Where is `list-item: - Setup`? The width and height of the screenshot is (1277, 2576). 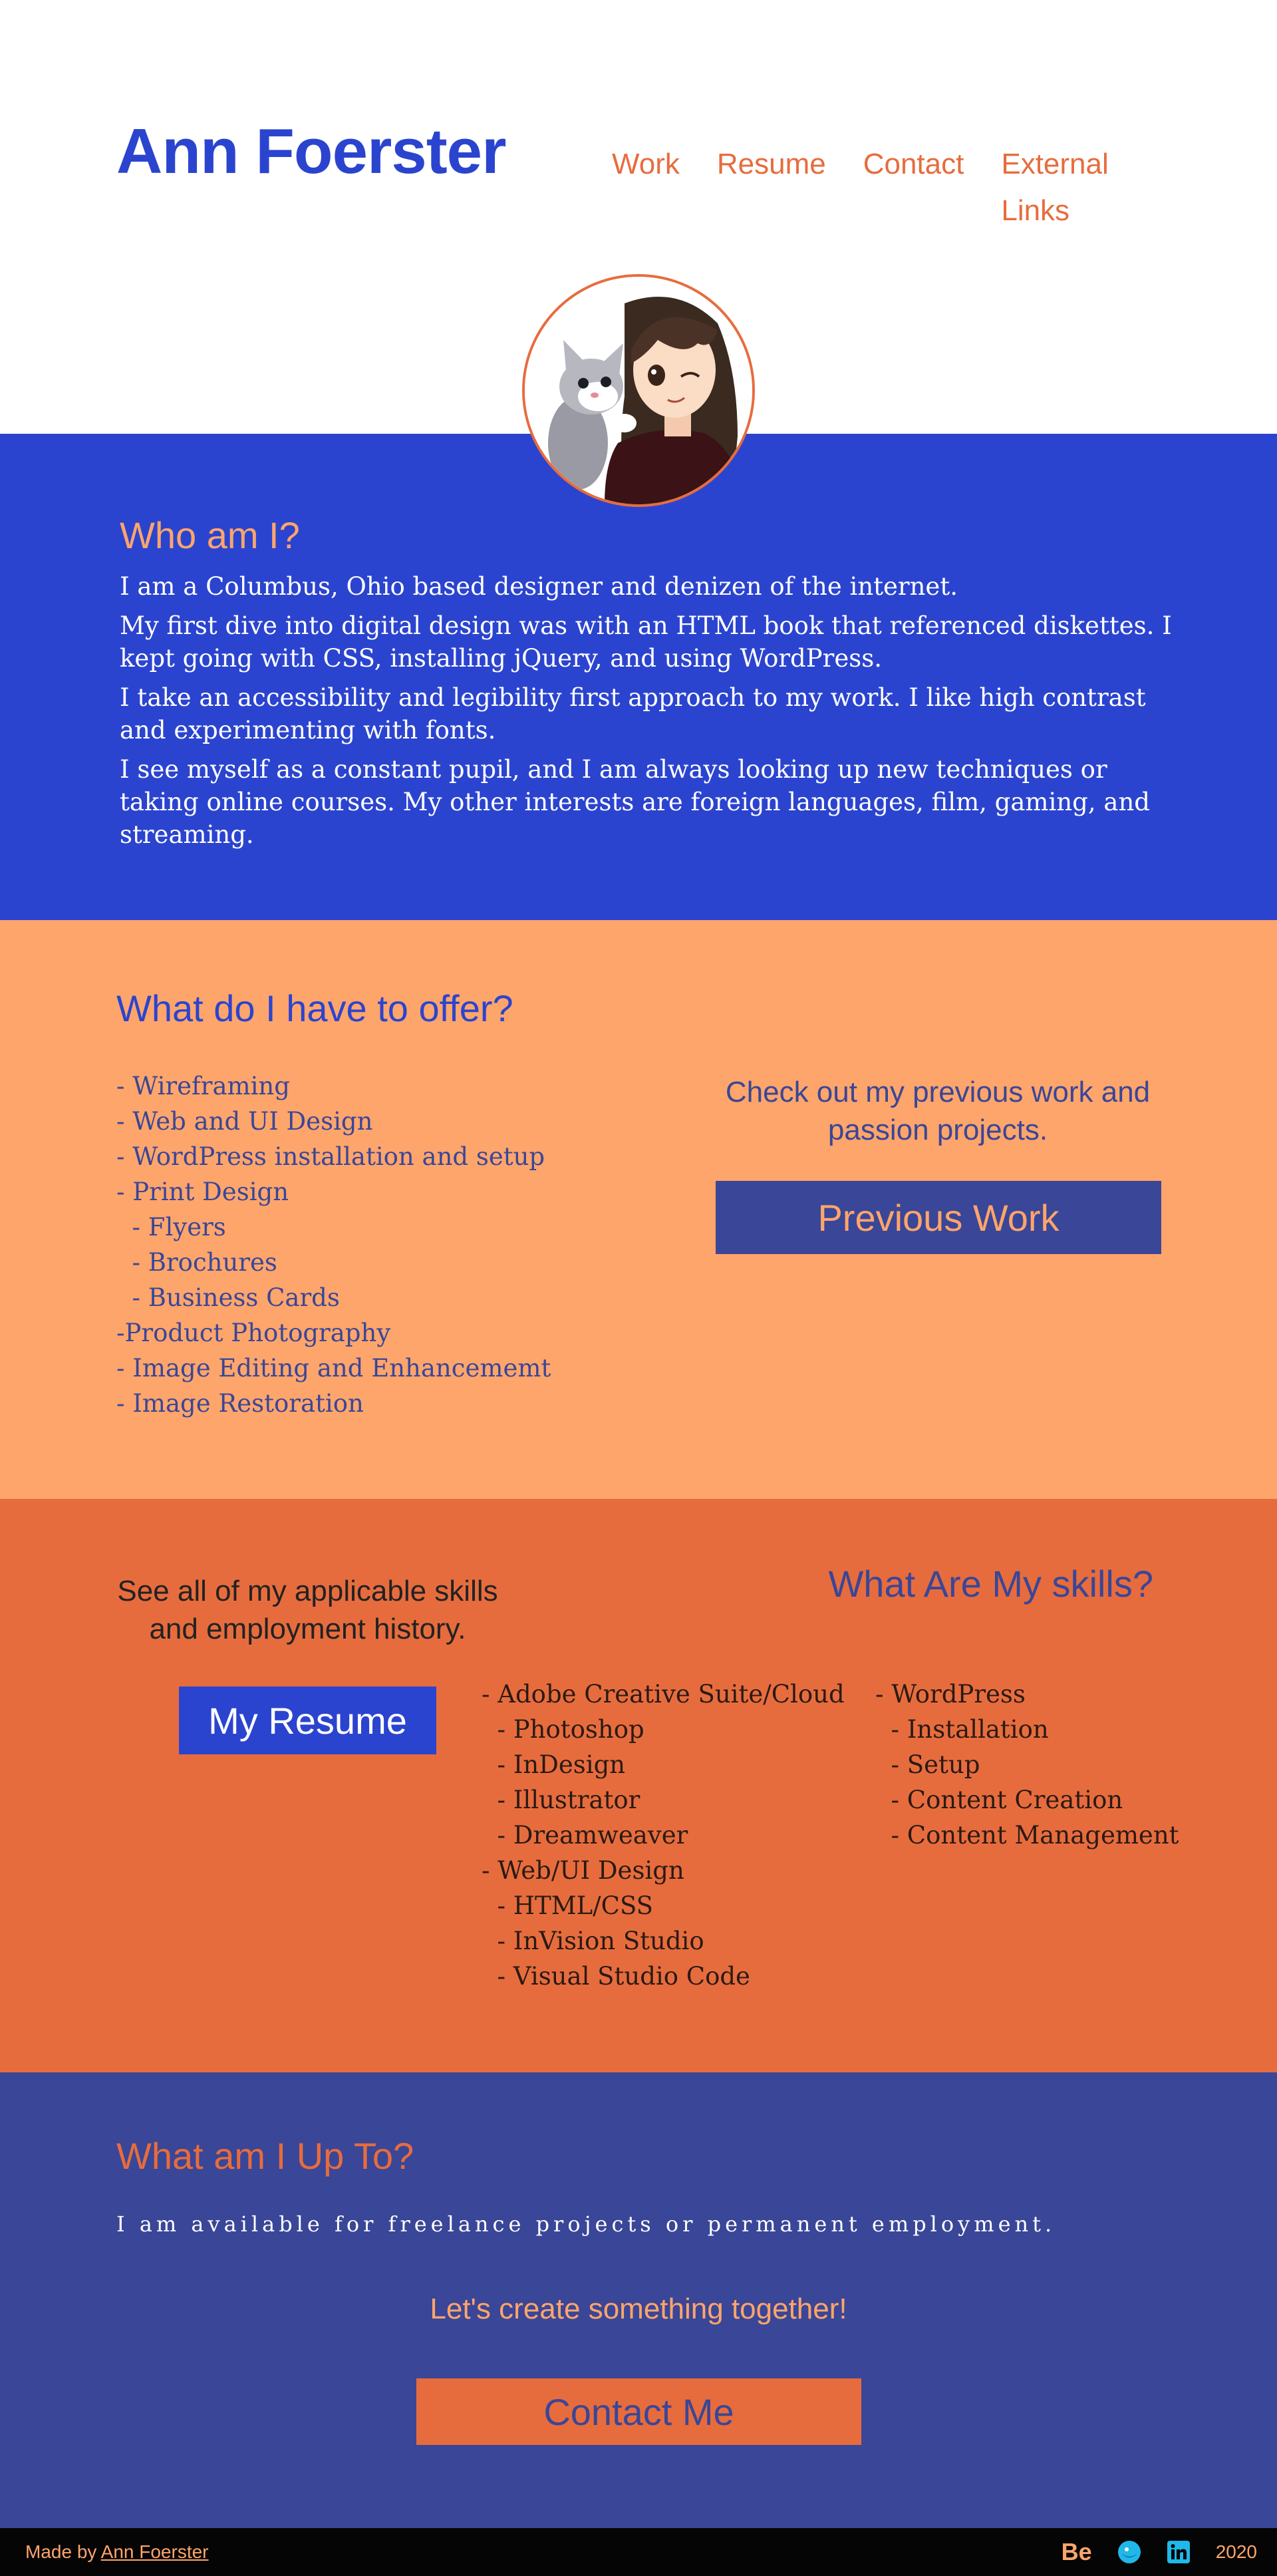 list-item: - Setup is located at coordinates (928, 1764).